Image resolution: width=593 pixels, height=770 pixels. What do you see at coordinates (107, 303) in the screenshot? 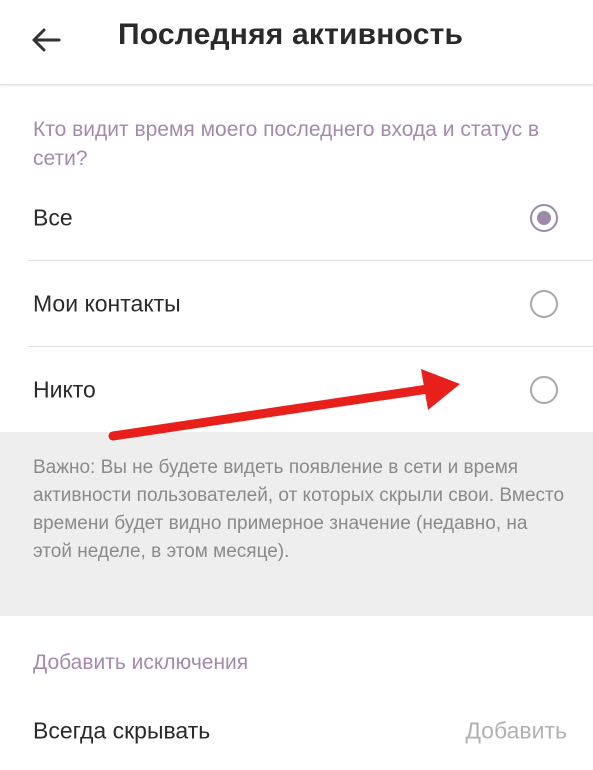
I see `option-label: Мои контакты` at bounding box center [107, 303].